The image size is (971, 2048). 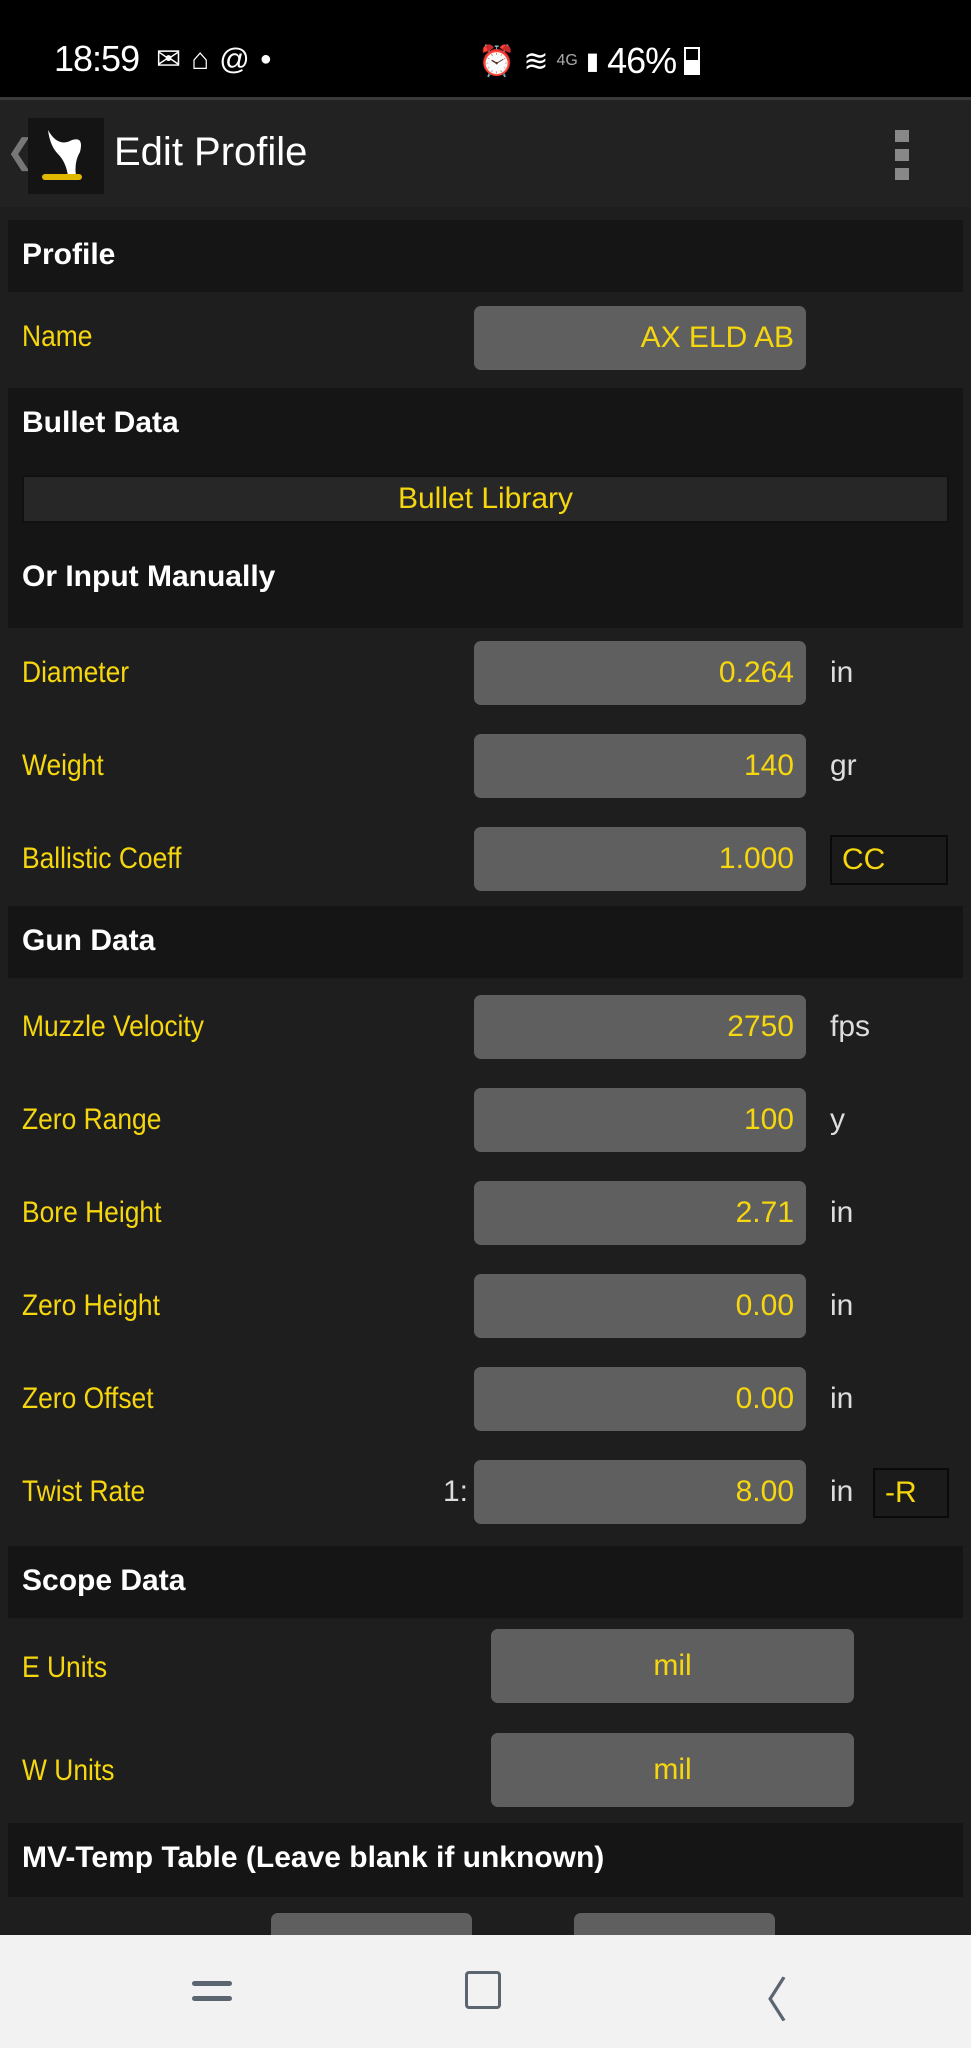 I want to click on muzzle-velocity-unit: fps, so click(x=850, y=1026).